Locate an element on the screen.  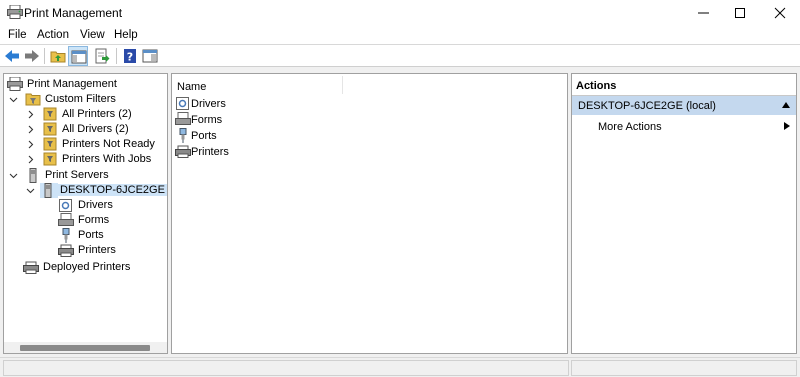
actions-target-section: DESKTOP-6JCE2GE (local) is located at coordinates (684, 105).